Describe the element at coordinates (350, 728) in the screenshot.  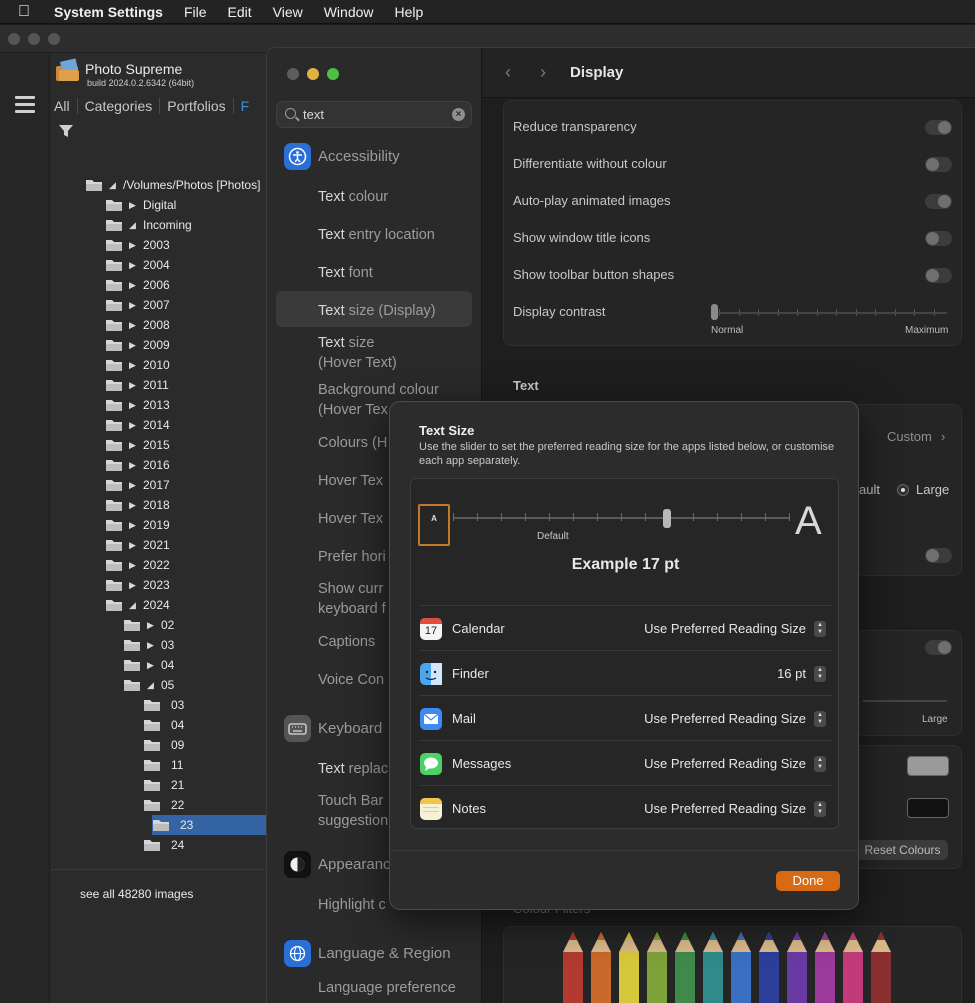
I see `sidebar-keyboard: Keyboard` at that location.